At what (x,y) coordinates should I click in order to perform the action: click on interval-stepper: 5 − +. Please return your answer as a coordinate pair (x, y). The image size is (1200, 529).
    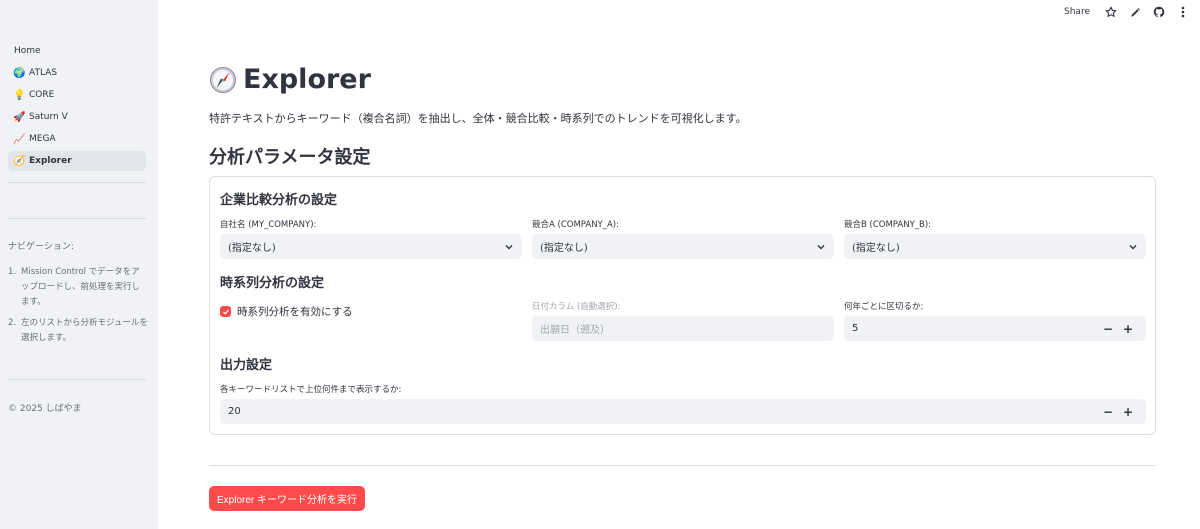
    Looking at the image, I should click on (995, 328).